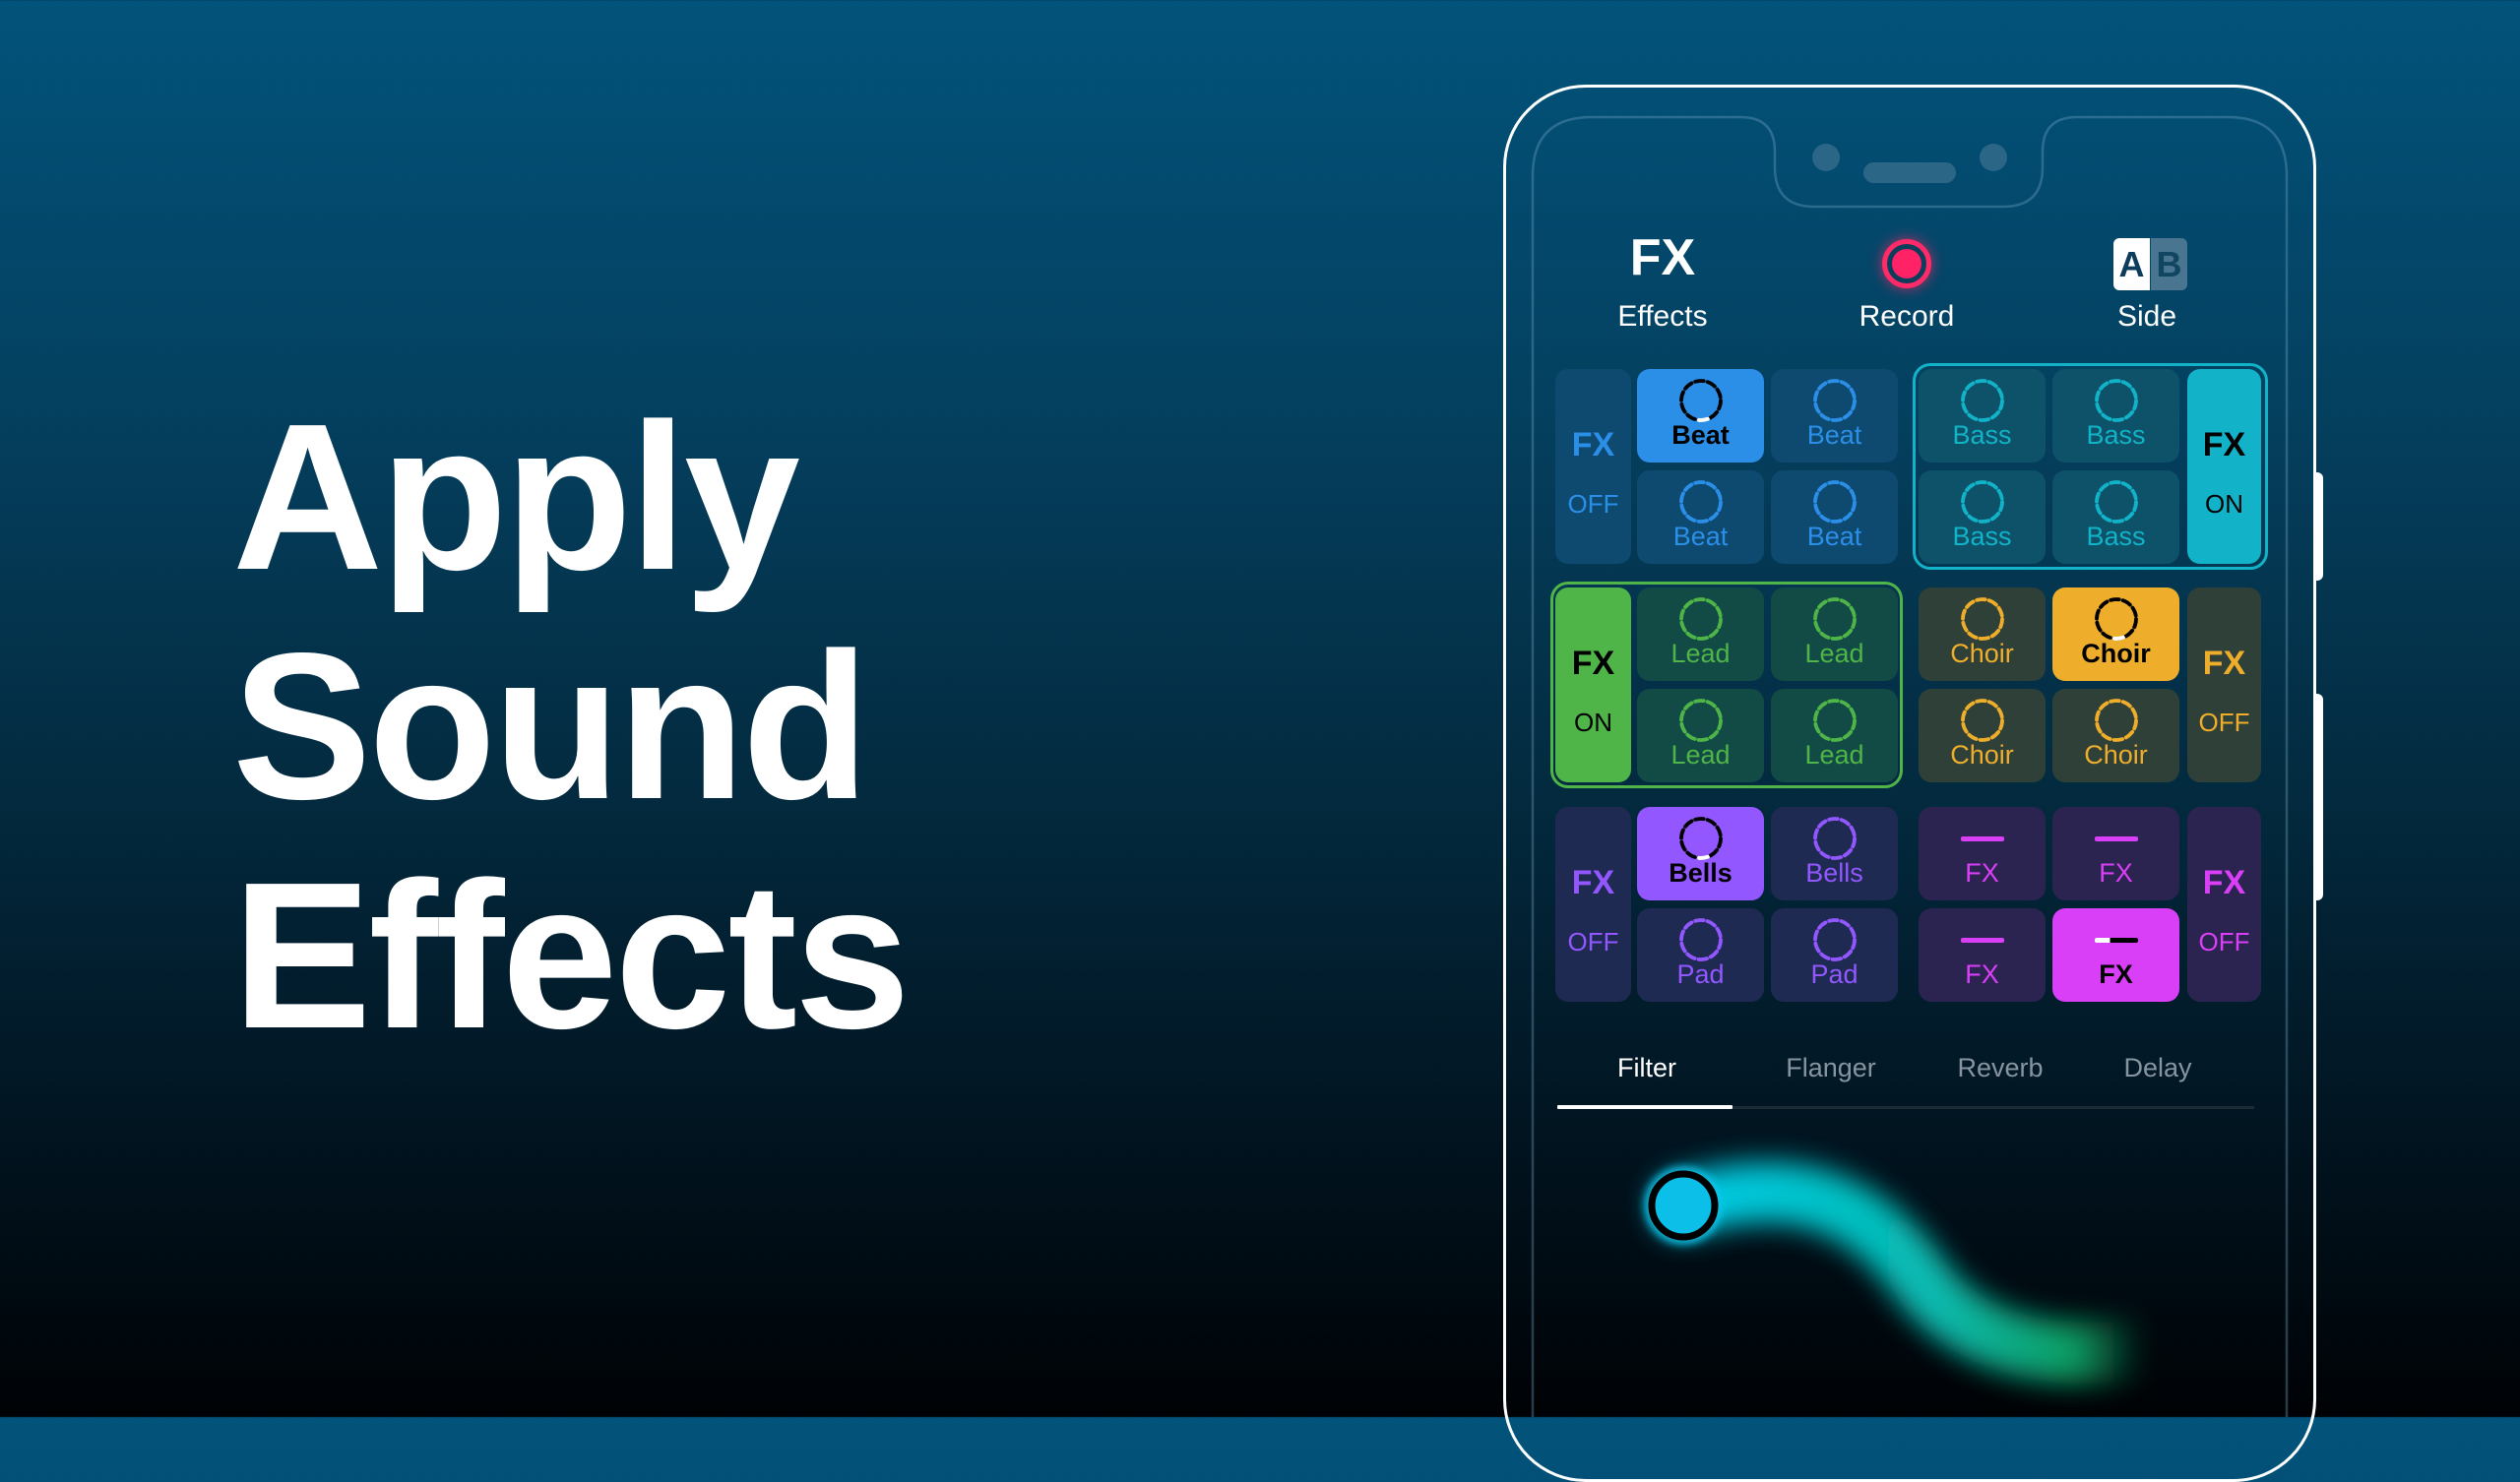 The image size is (2520, 1482). What do you see at coordinates (1593, 904) in the screenshot?
I see `fx-toggle-bells-pad: FX OFF` at bounding box center [1593, 904].